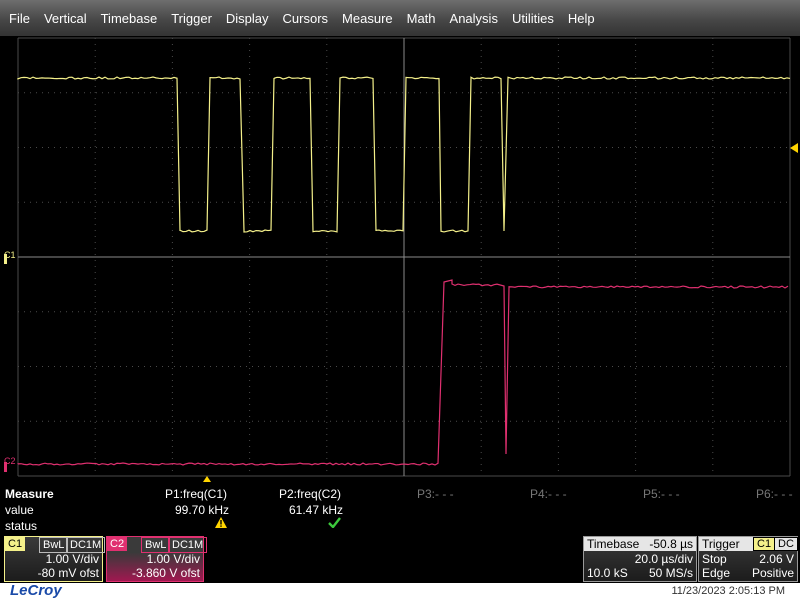 The width and height of the screenshot is (800, 600). Describe the element at coordinates (53, 545) in the screenshot. I see `c1-bw: BwL` at that location.